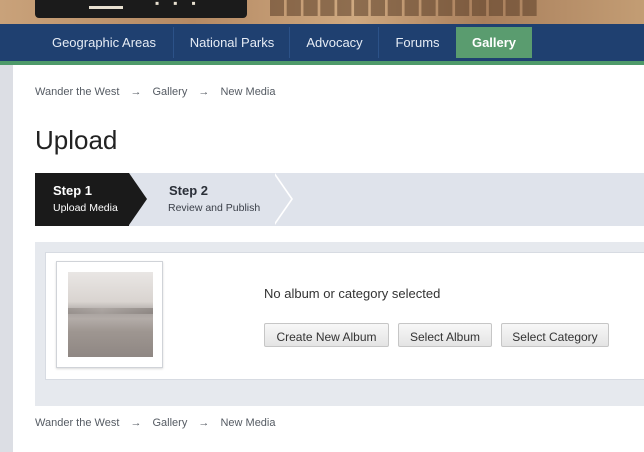 Image resolution: width=644 pixels, height=452 pixels. What do you see at coordinates (214, 208) in the screenshot?
I see `step-2-label: Review and Publish` at bounding box center [214, 208].